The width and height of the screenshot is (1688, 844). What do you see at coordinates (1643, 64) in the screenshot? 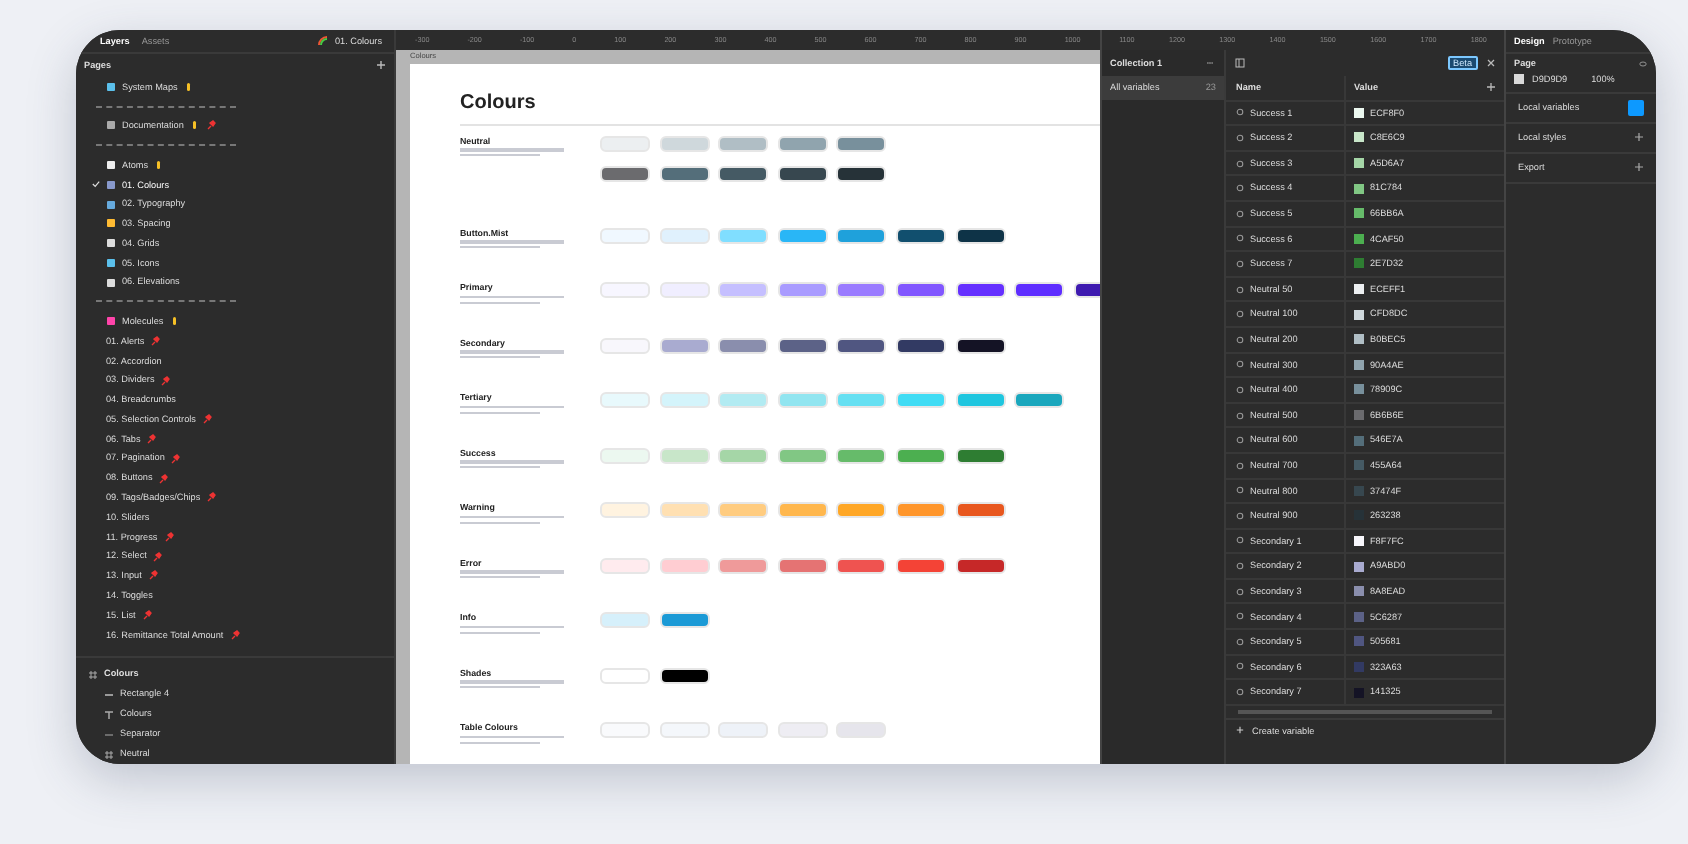
I see `eye-icon` at bounding box center [1643, 64].